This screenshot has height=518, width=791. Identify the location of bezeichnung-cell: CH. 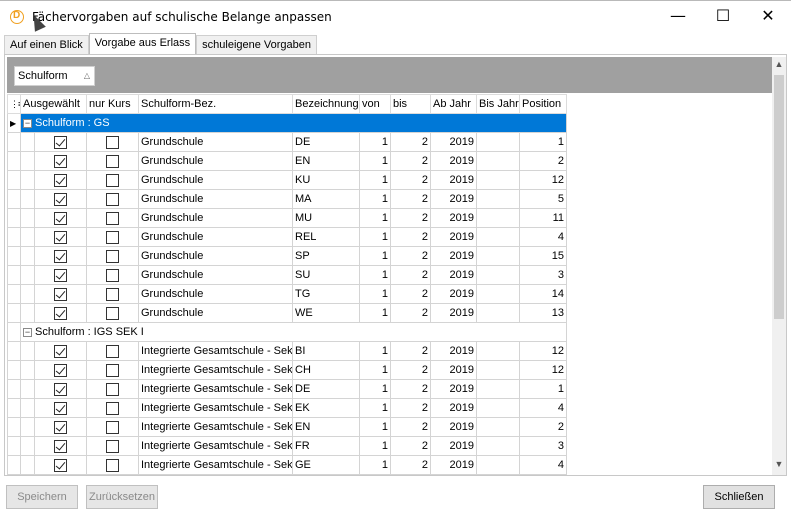
(326, 370).